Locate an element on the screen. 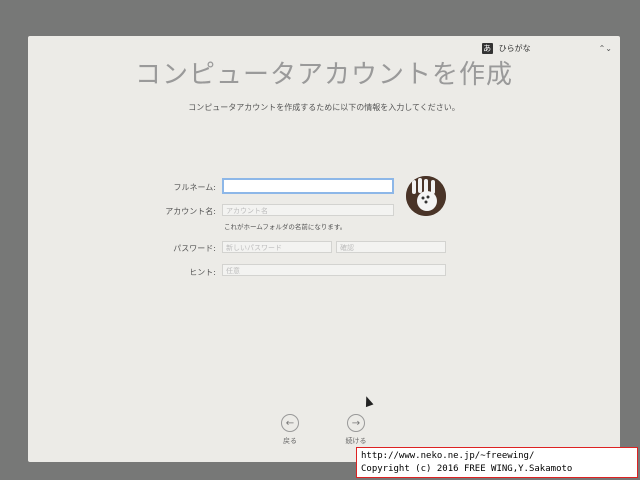 Image resolution: width=640 pixels, height=480 pixels. arrow-left-icon: ← is located at coordinates (290, 423).